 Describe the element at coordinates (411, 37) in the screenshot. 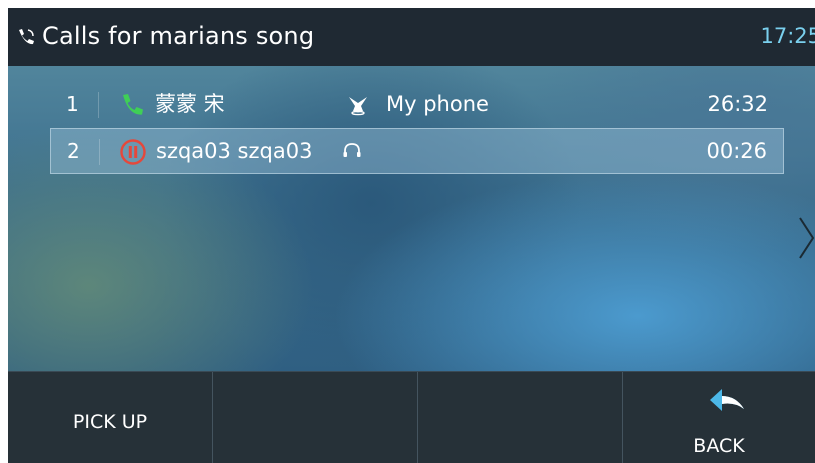

I see `title-bar: Calls for marians song 17:25` at that location.